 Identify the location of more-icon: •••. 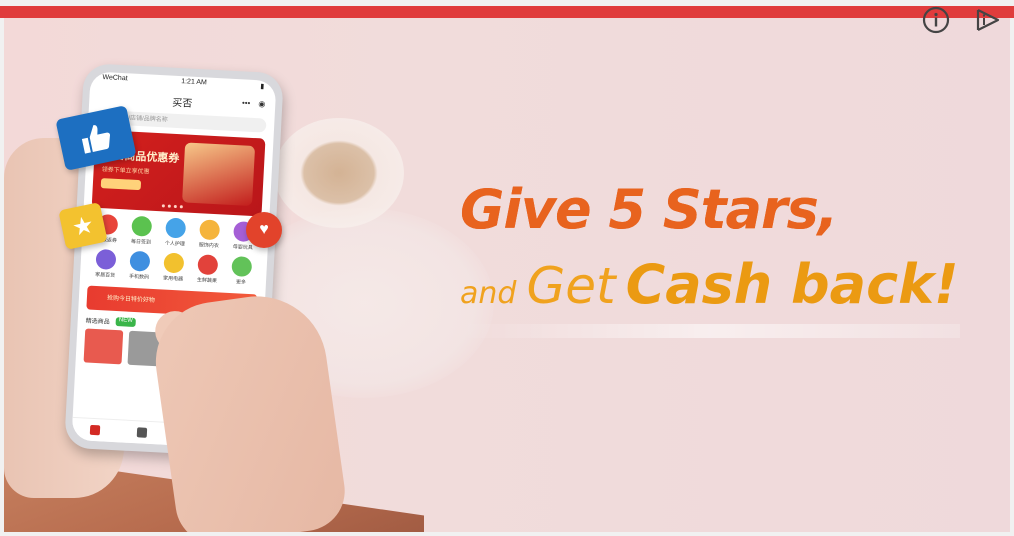
(246, 103).